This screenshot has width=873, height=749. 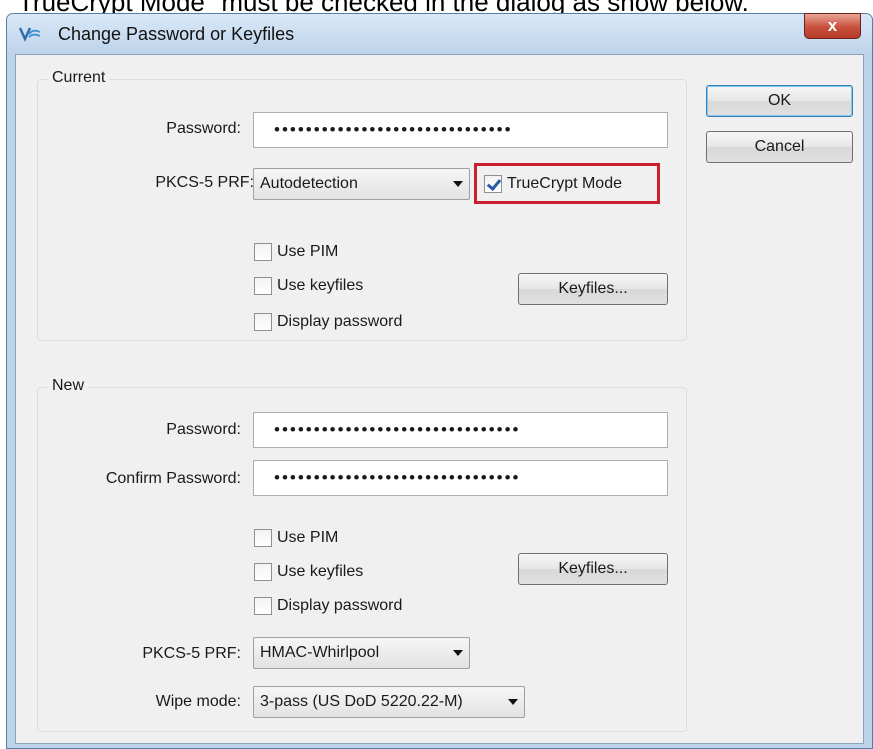 What do you see at coordinates (320, 571) in the screenshot?
I see `new-use-keyfiles-label: Use keyfiles` at bounding box center [320, 571].